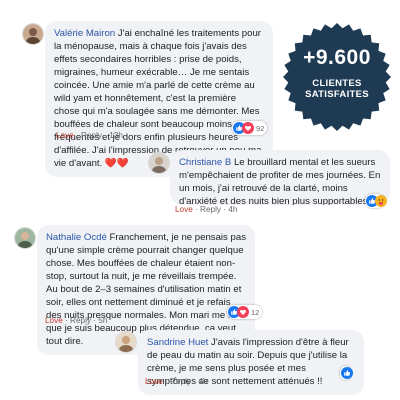  Describe the element at coordinates (116, 135) in the screenshot. I see `comment-time: 13h` at that location.